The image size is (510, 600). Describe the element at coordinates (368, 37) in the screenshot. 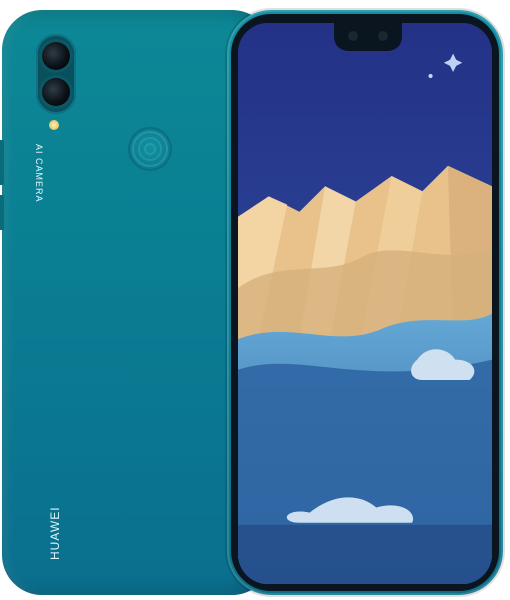

I see `screen-notch` at that location.